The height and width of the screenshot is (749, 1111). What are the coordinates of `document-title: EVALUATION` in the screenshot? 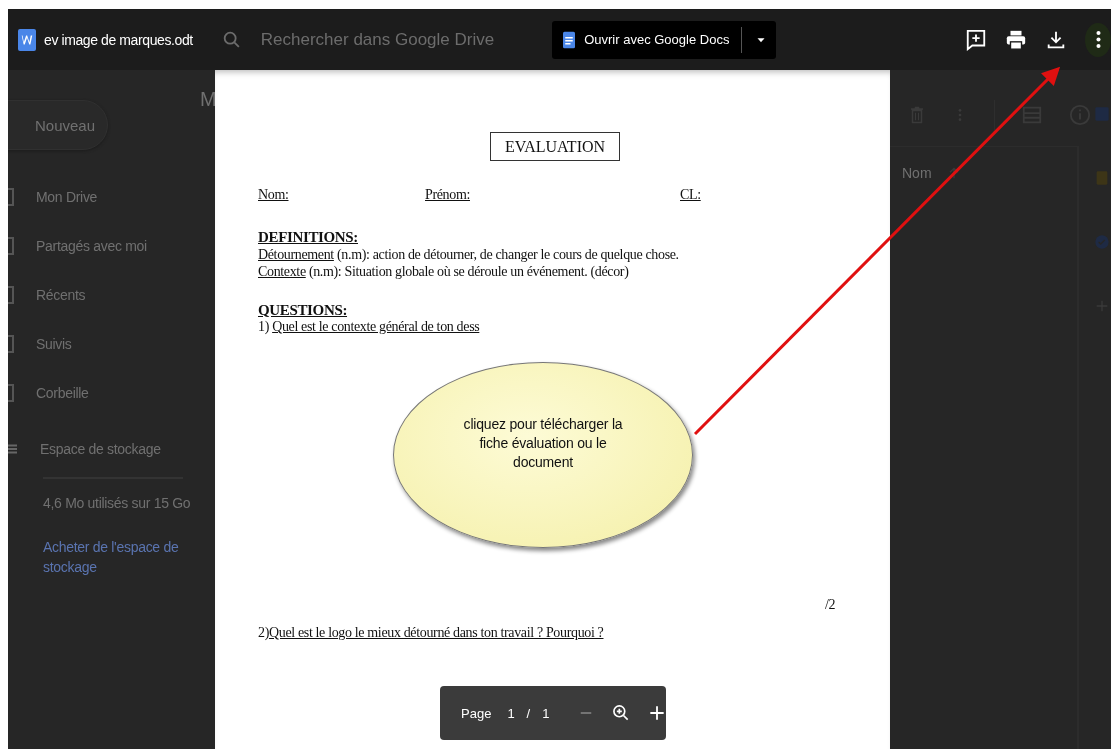 It's located at (555, 146).